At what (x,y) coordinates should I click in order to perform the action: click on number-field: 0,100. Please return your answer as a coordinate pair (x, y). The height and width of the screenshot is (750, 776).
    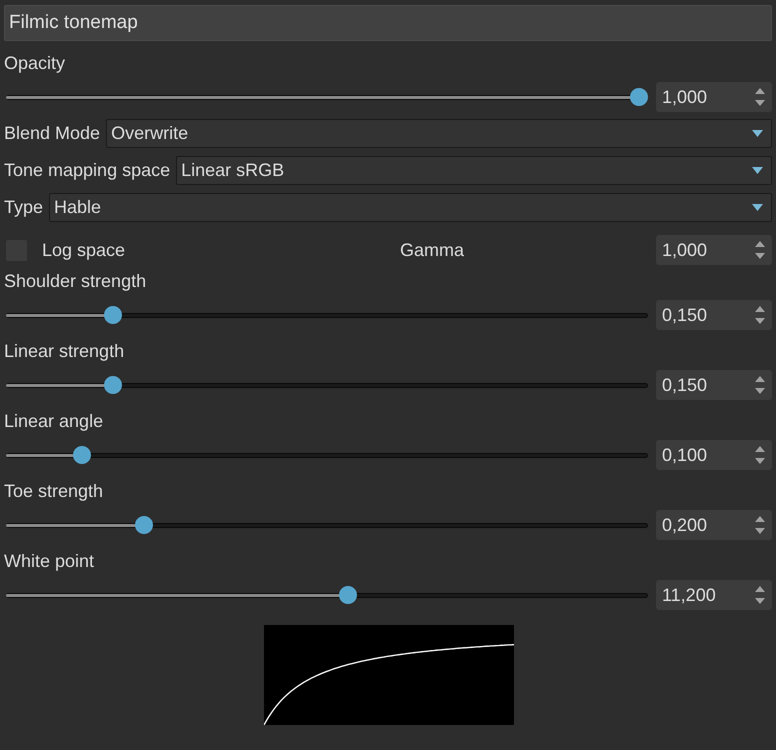
    Looking at the image, I should click on (714, 455).